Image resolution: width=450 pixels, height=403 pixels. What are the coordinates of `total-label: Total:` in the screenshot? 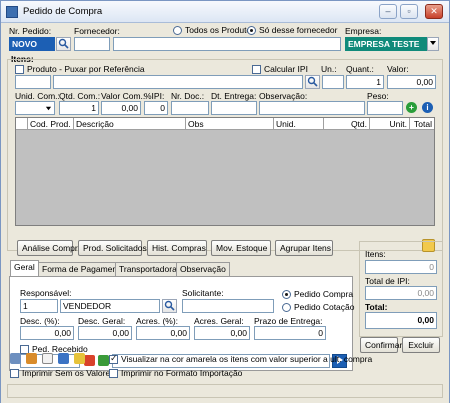 It's located at (376, 307).